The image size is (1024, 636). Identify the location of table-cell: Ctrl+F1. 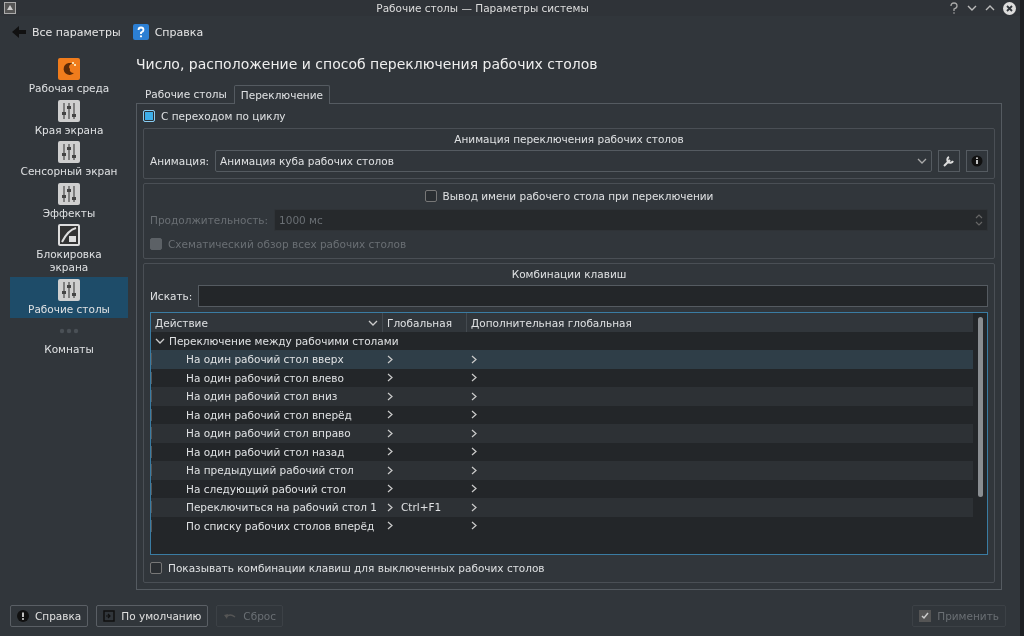
(421, 507).